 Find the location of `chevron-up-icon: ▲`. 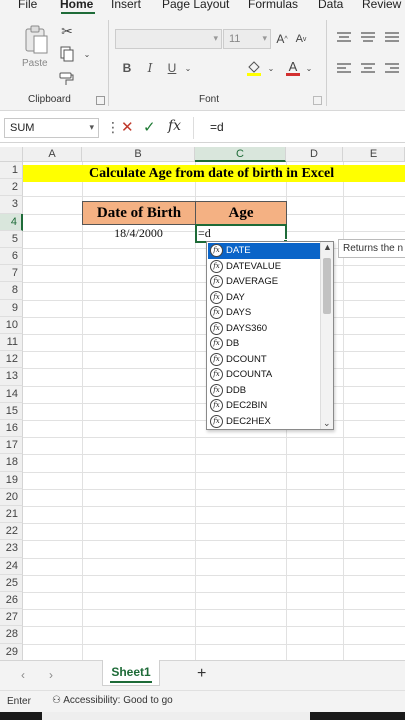

chevron-up-icon: ▲ is located at coordinates (327, 247).